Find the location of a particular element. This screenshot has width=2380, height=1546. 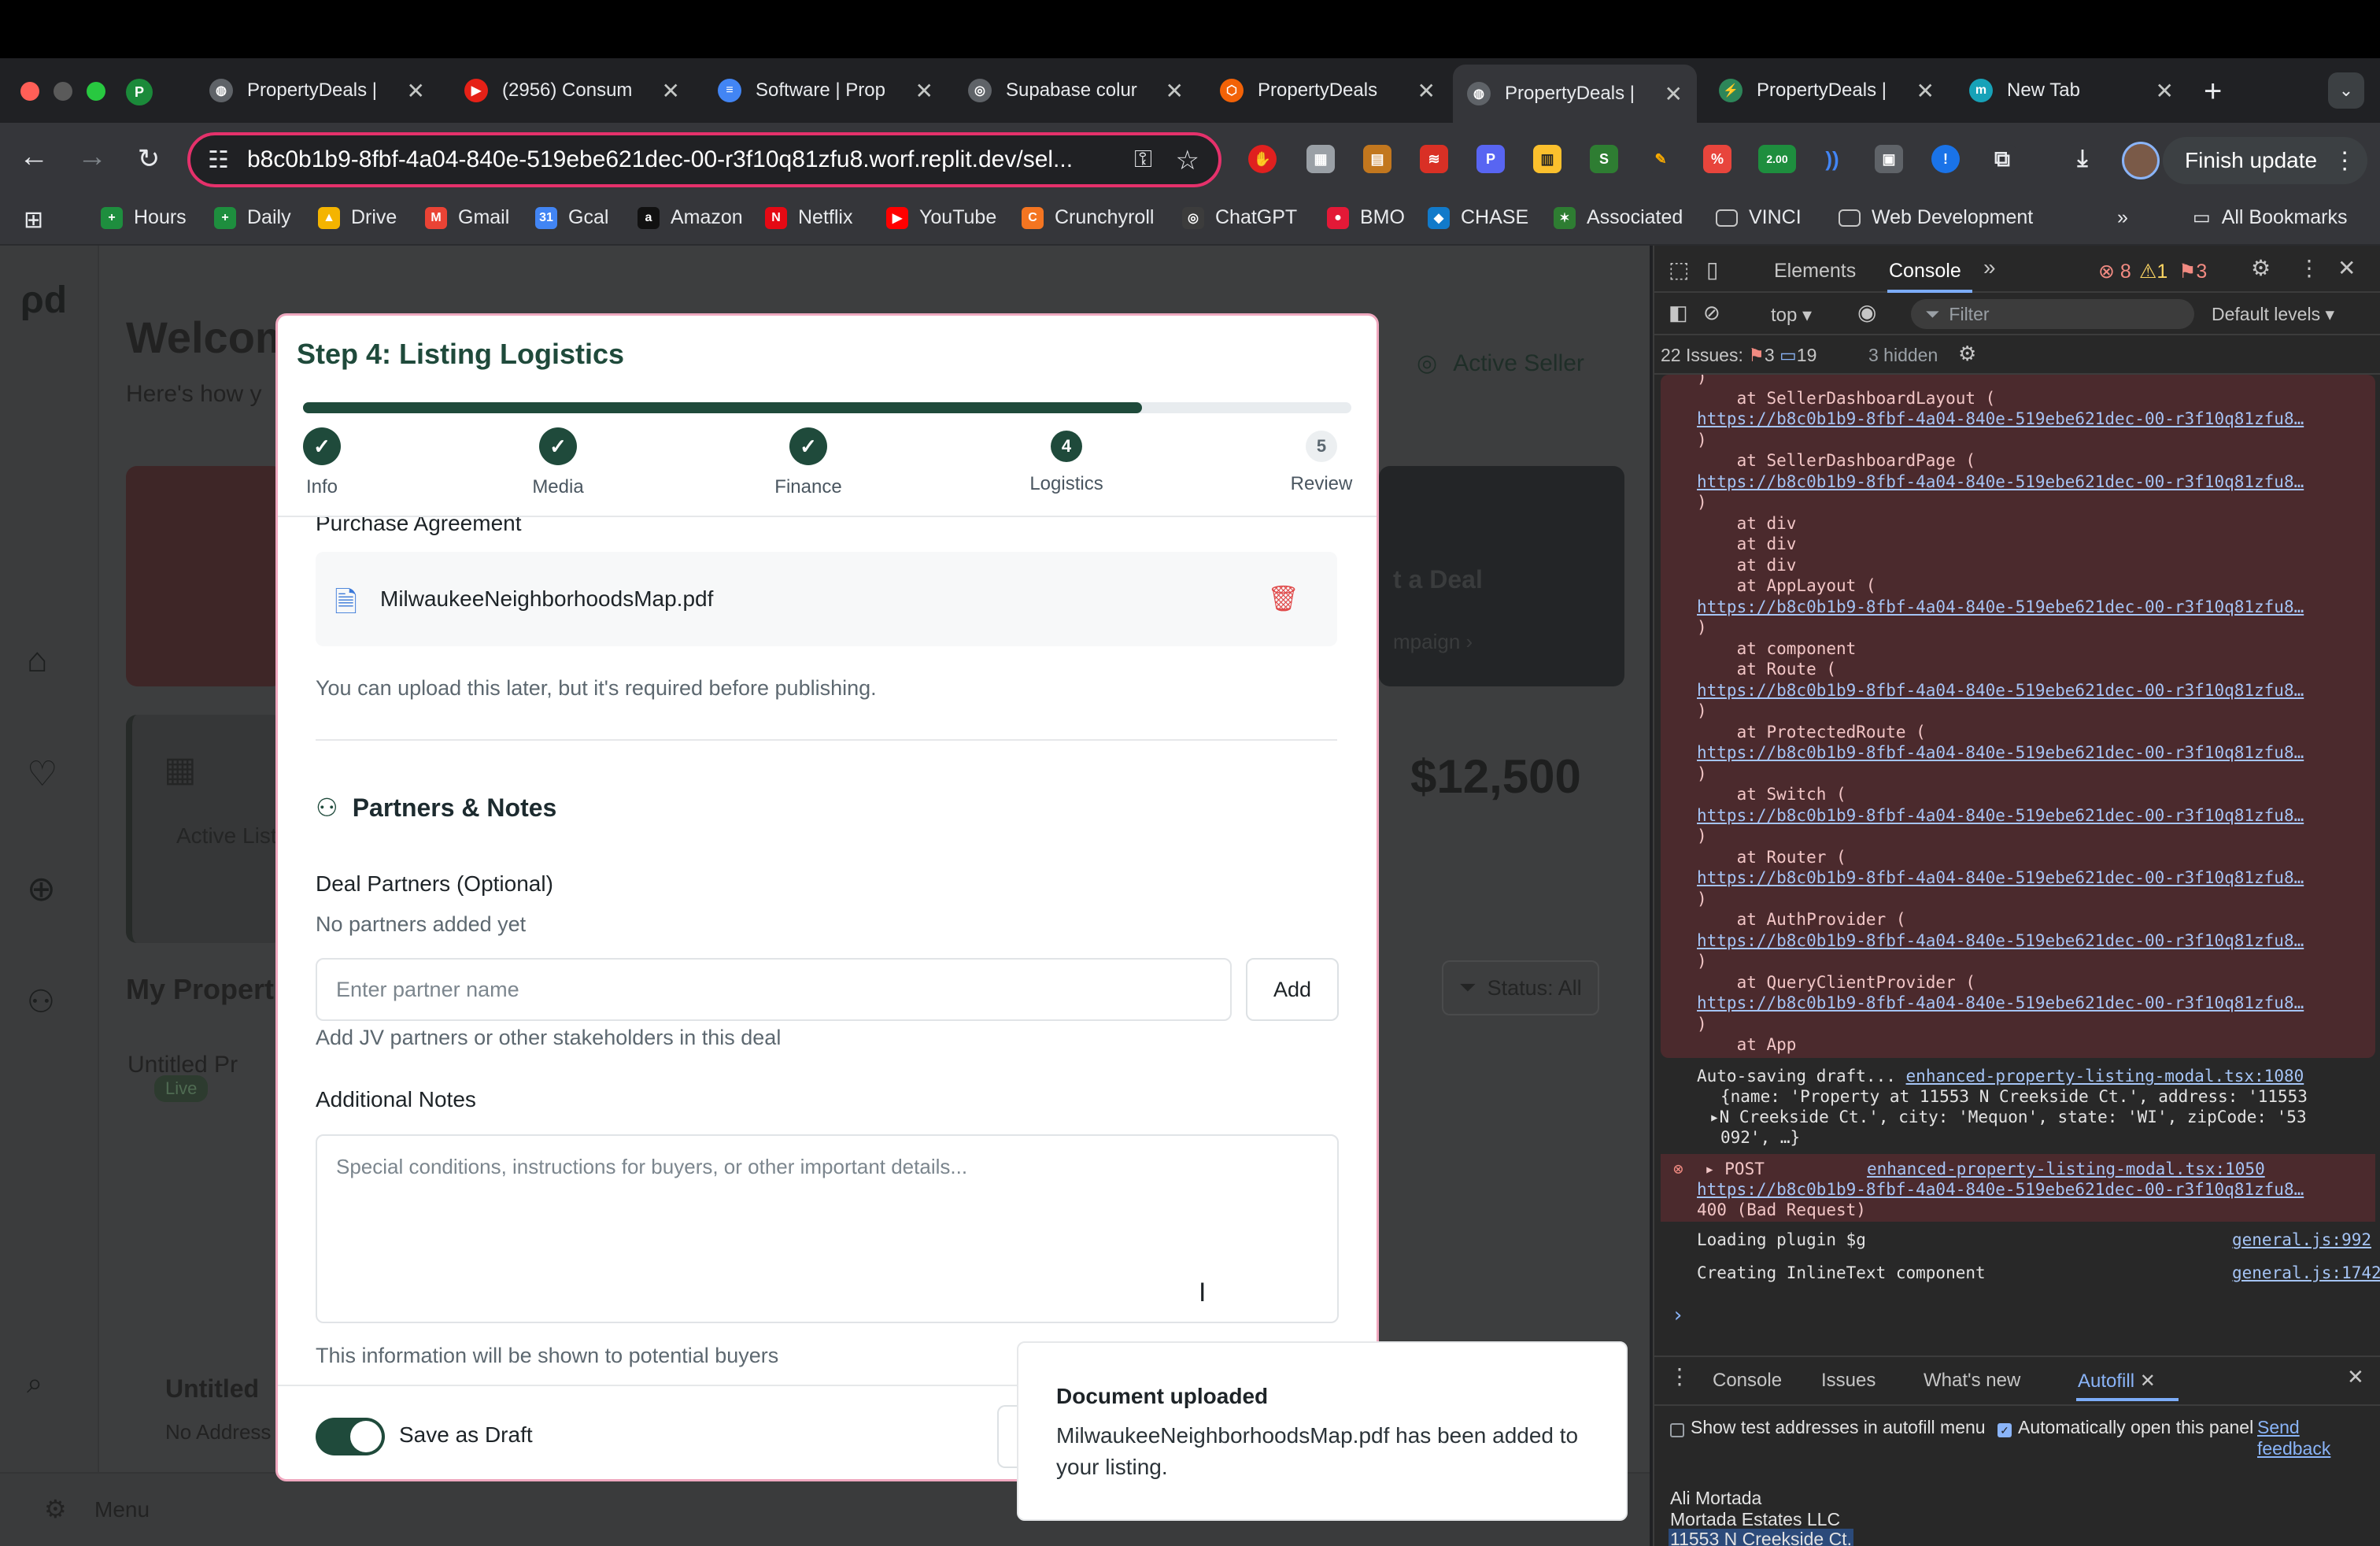

password-key-icon: ⚿ is located at coordinates (1143, 159).